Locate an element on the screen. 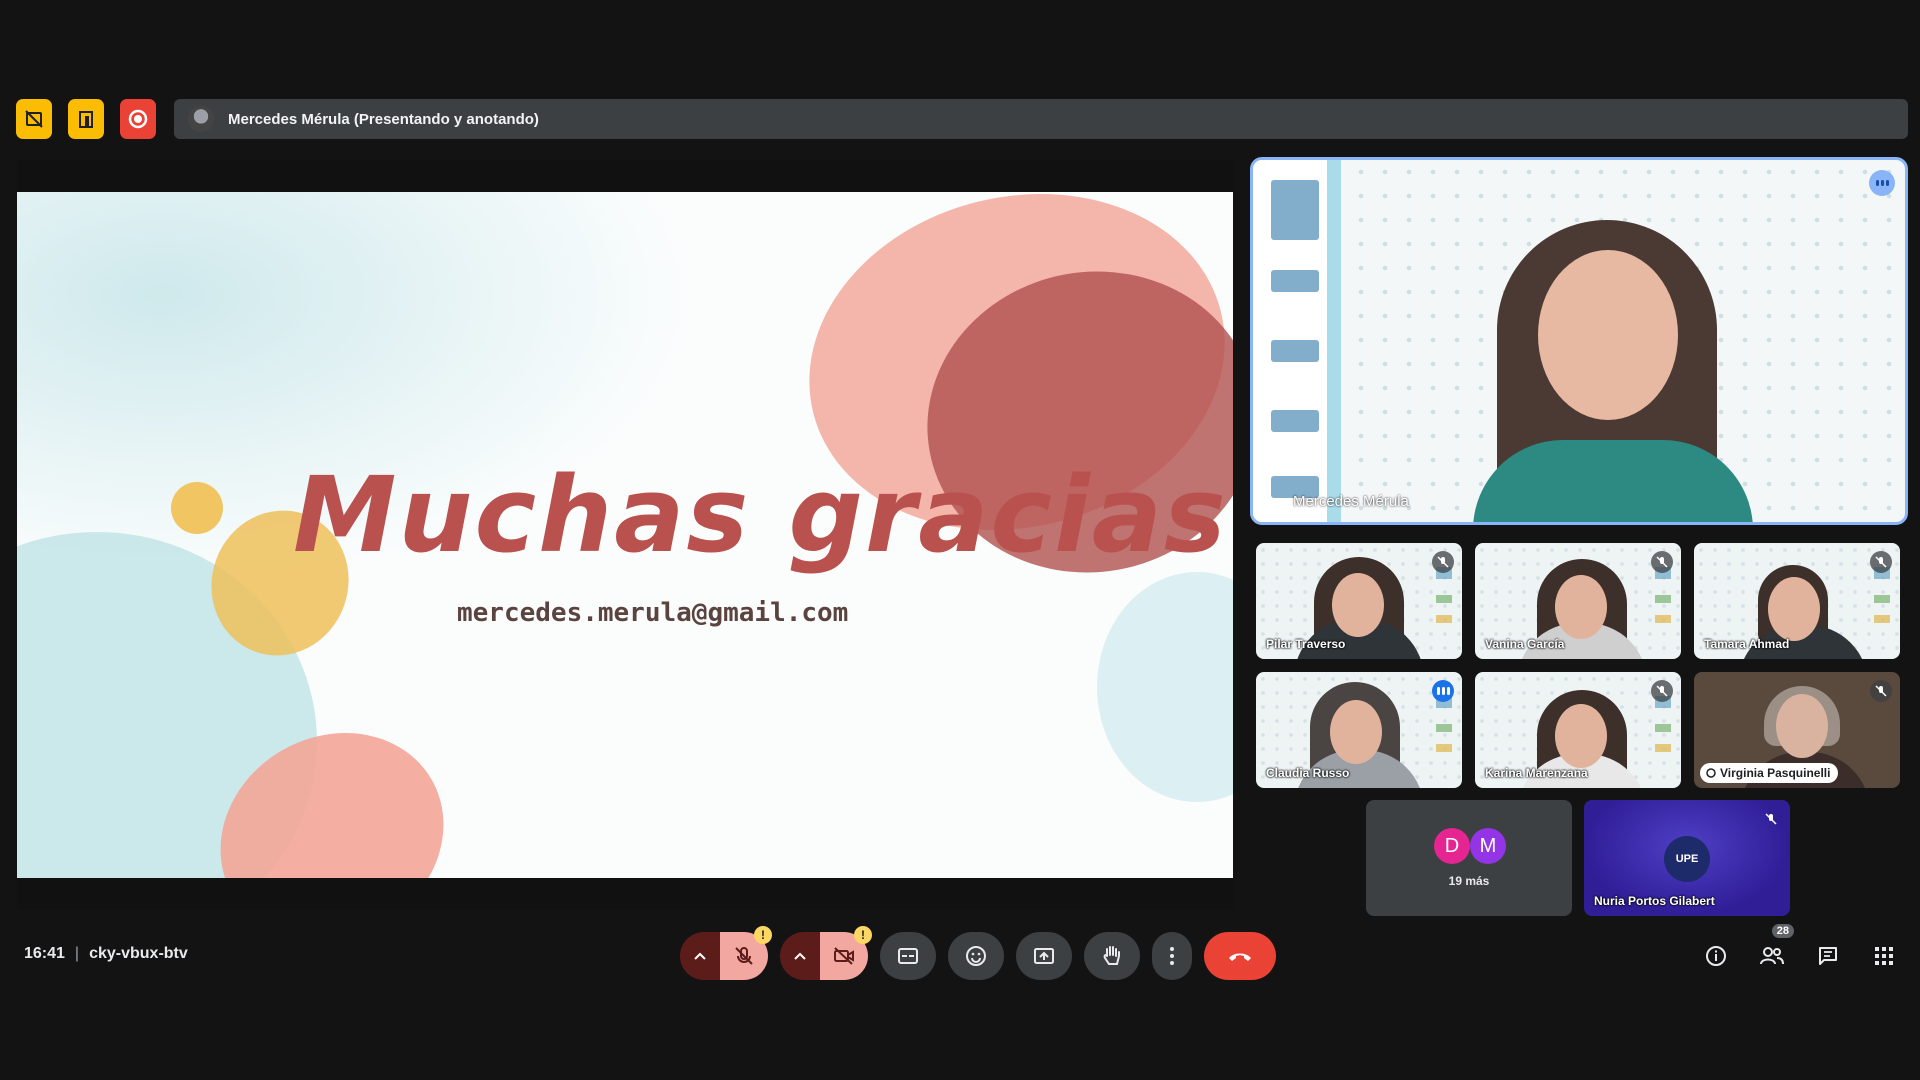  info-icon is located at coordinates (1716, 956).